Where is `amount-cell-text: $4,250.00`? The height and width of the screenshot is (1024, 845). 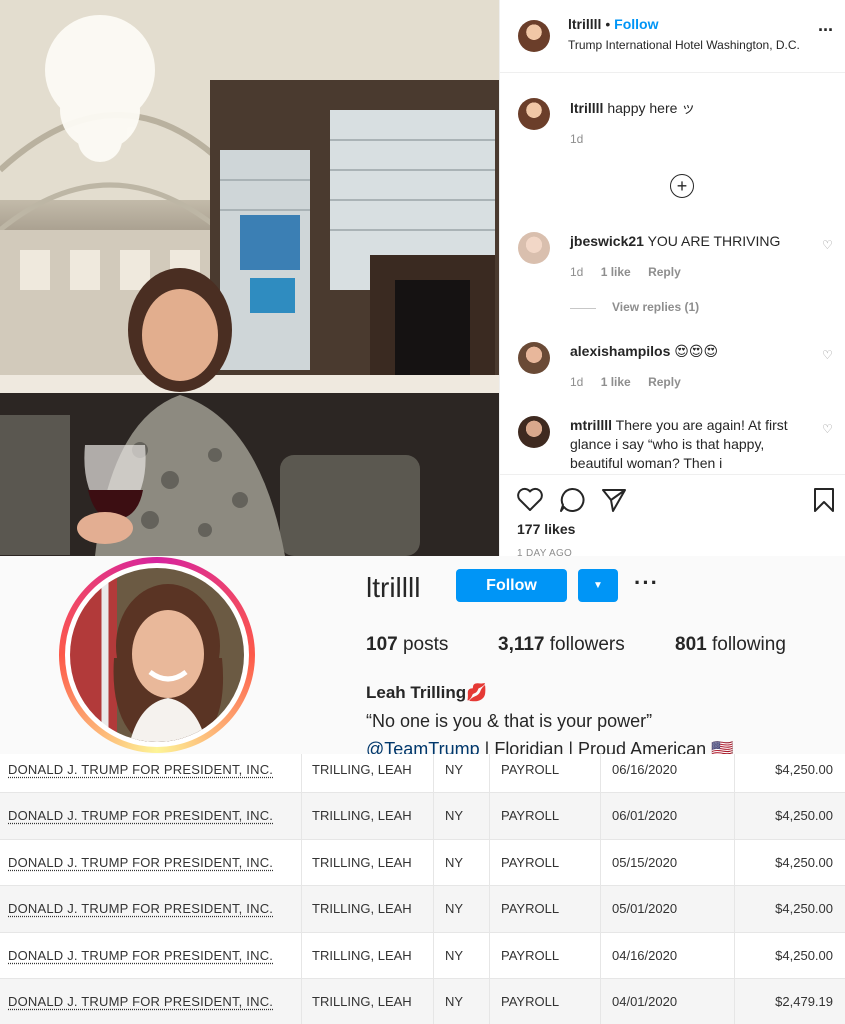
amount-cell-text: $4,250.00 is located at coordinates (804, 769).